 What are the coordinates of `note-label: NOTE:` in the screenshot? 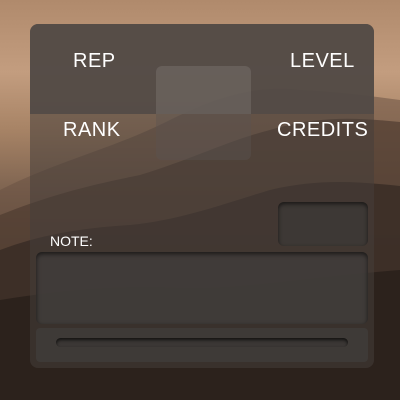 It's located at (71, 241).